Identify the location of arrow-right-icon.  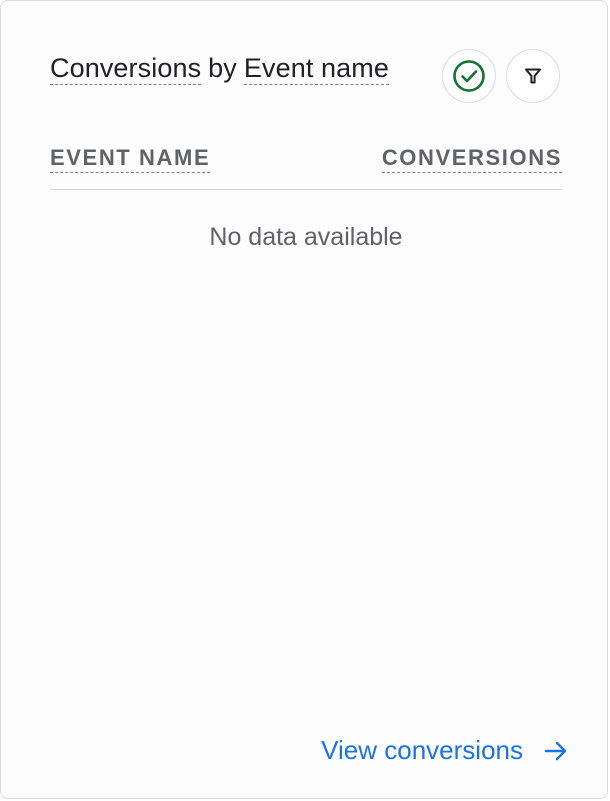
(556, 751).